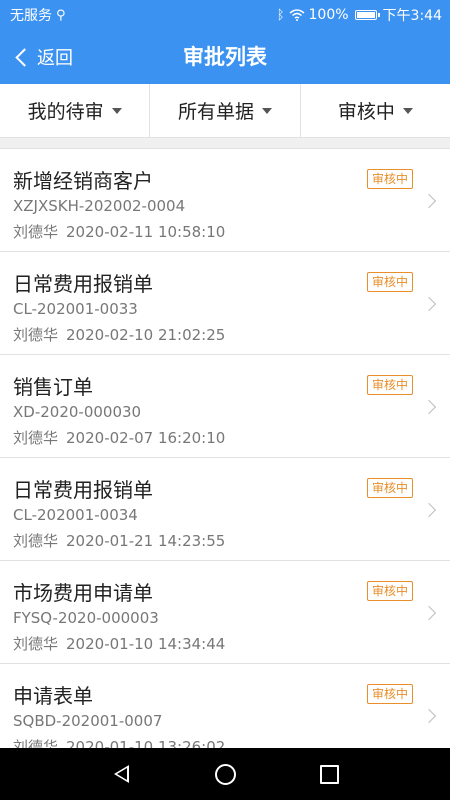  I want to click on item-datetime: 2020-02-11 10:58:10, so click(146, 232).